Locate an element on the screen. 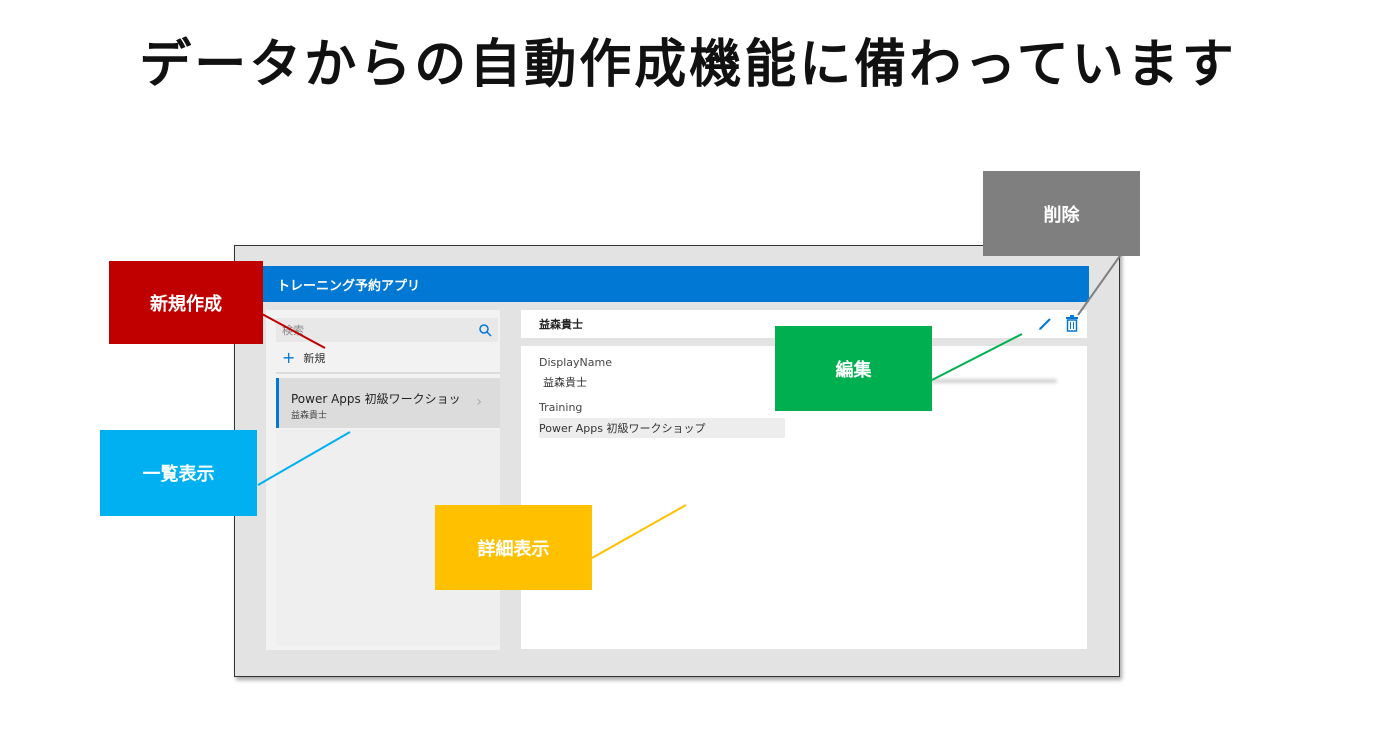 This screenshot has width=1376, height=736. list-item-title: Power Apps 初級ワークショッ is located at coordinates (376, 399).